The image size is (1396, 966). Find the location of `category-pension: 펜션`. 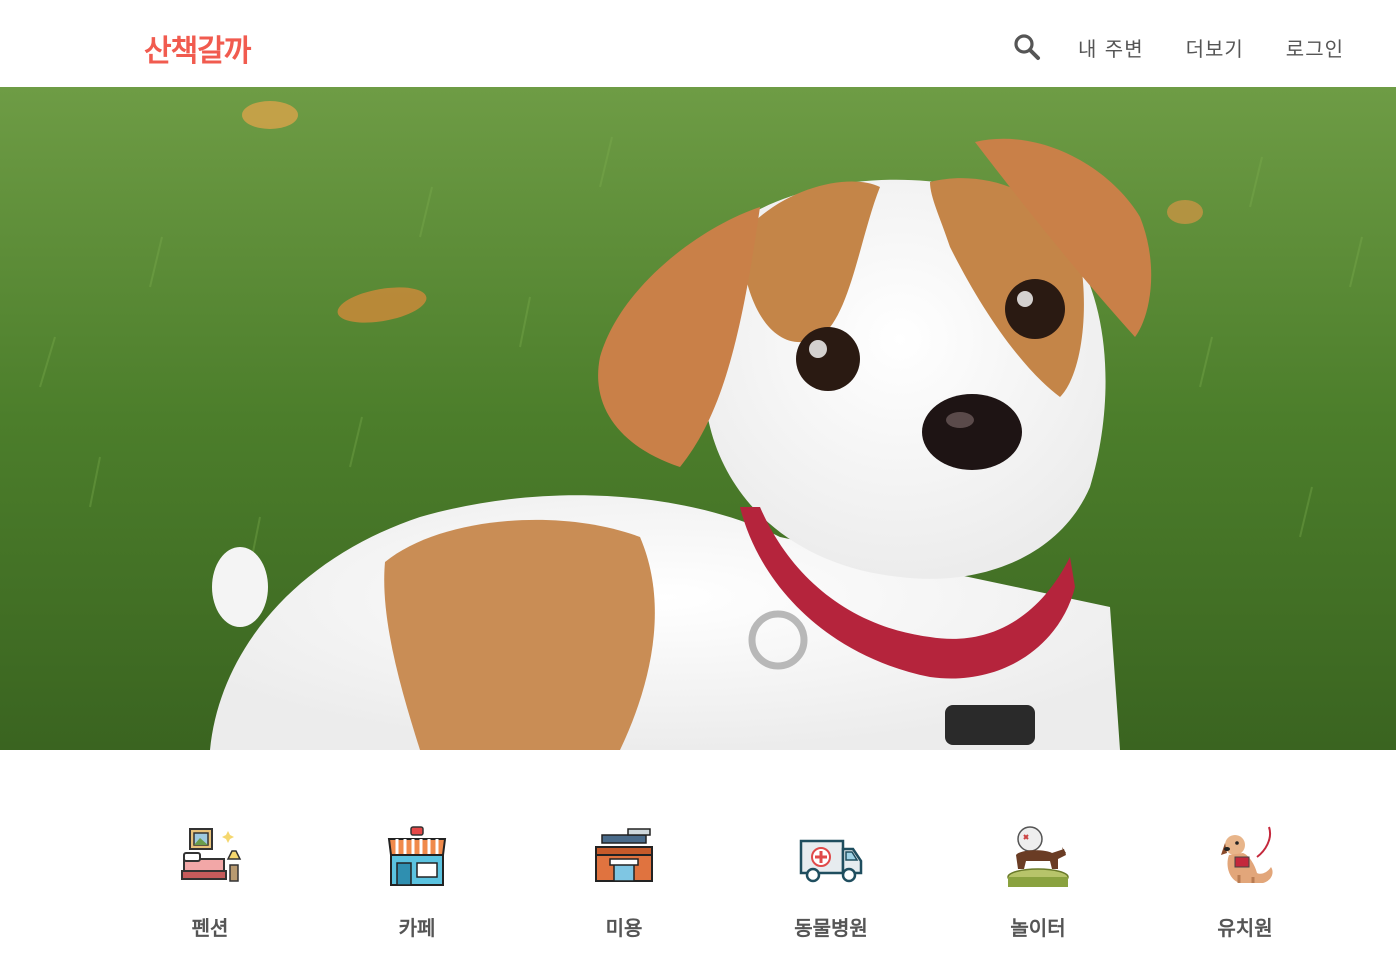

category-pension: 펜션 is located at coordinates (210, 881).